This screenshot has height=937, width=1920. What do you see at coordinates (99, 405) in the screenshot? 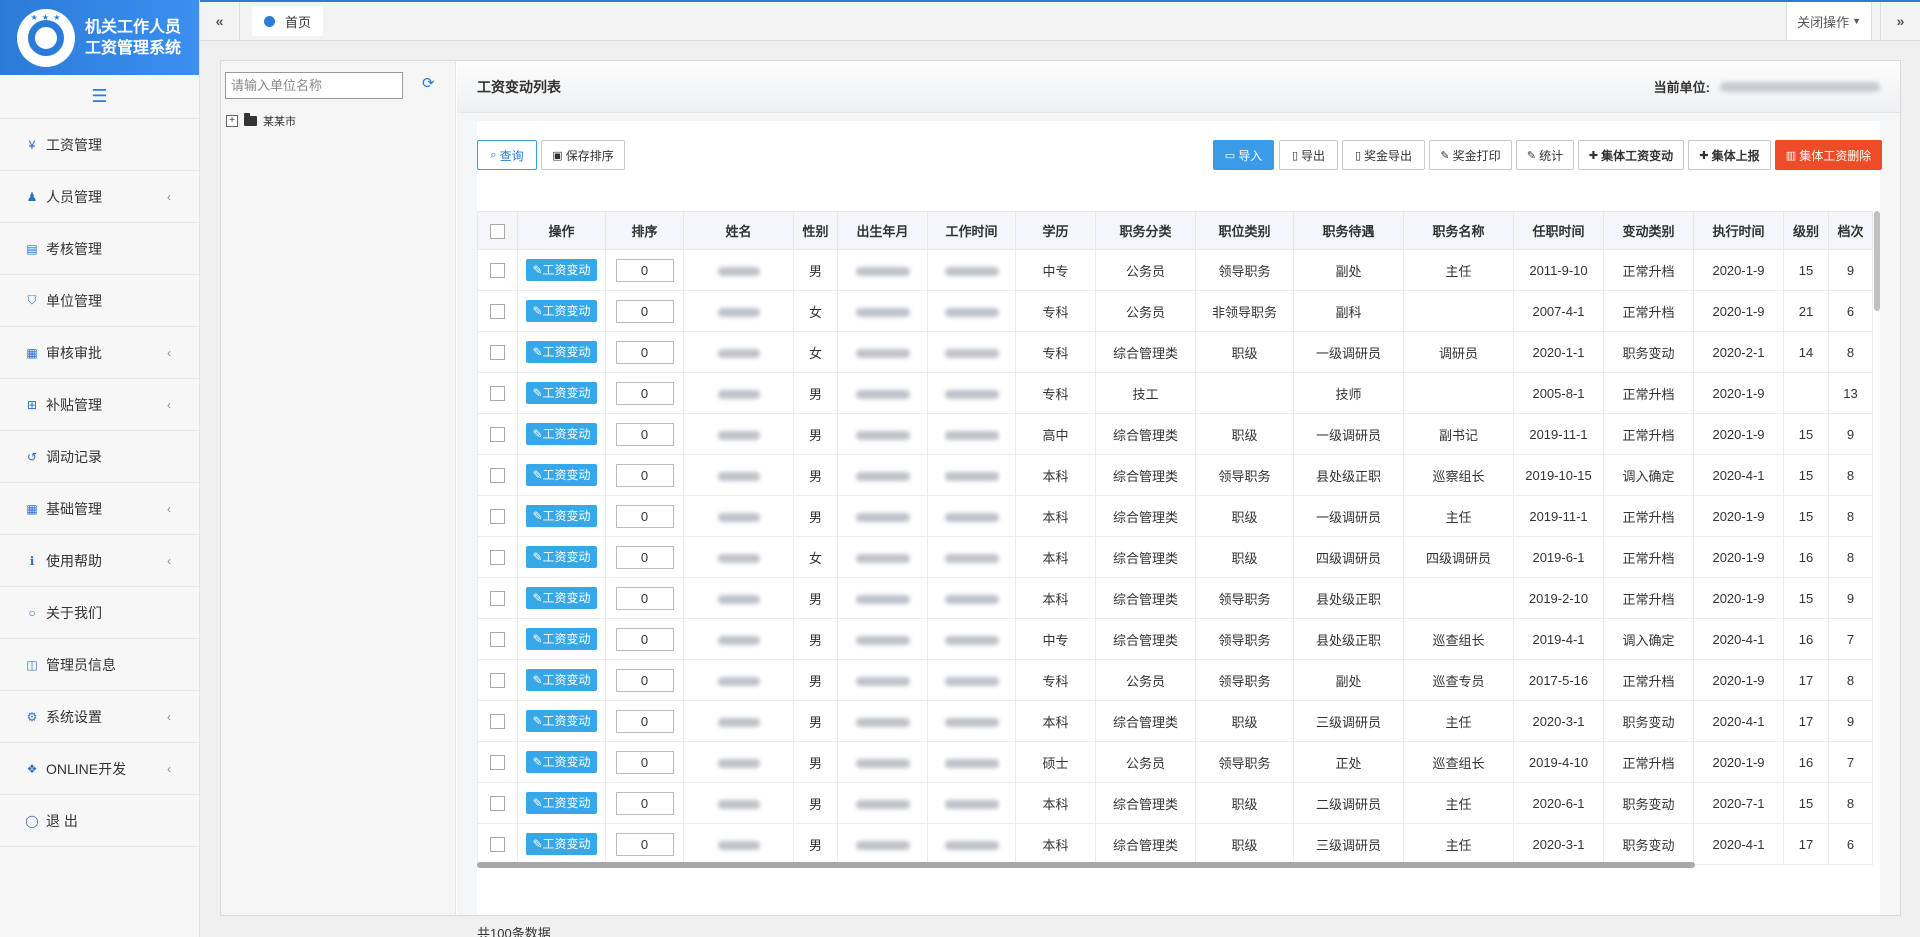
I see `sidebar-item-5: ⊞ 补贴管理 ‹` at bounding box center [99, 405].